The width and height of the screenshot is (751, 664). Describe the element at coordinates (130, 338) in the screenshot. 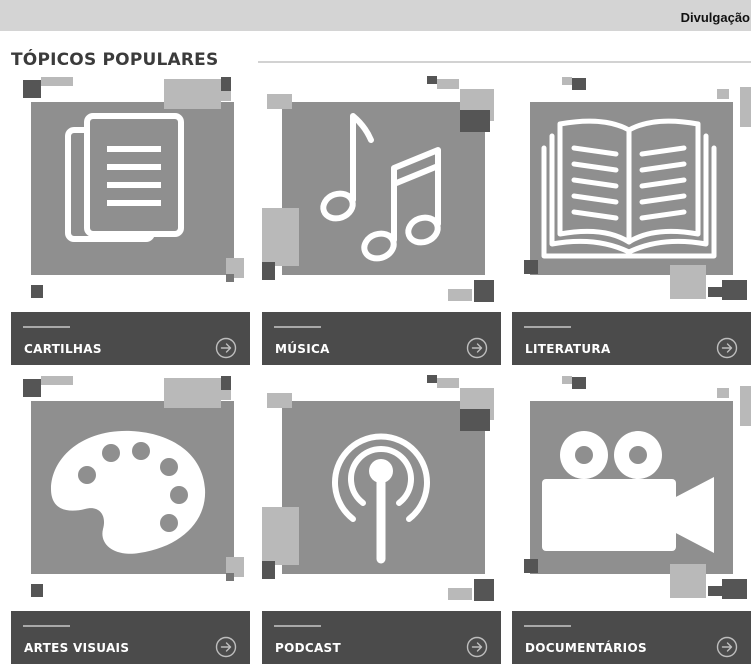

I see `card-footer: CARTILHAS` at that location.